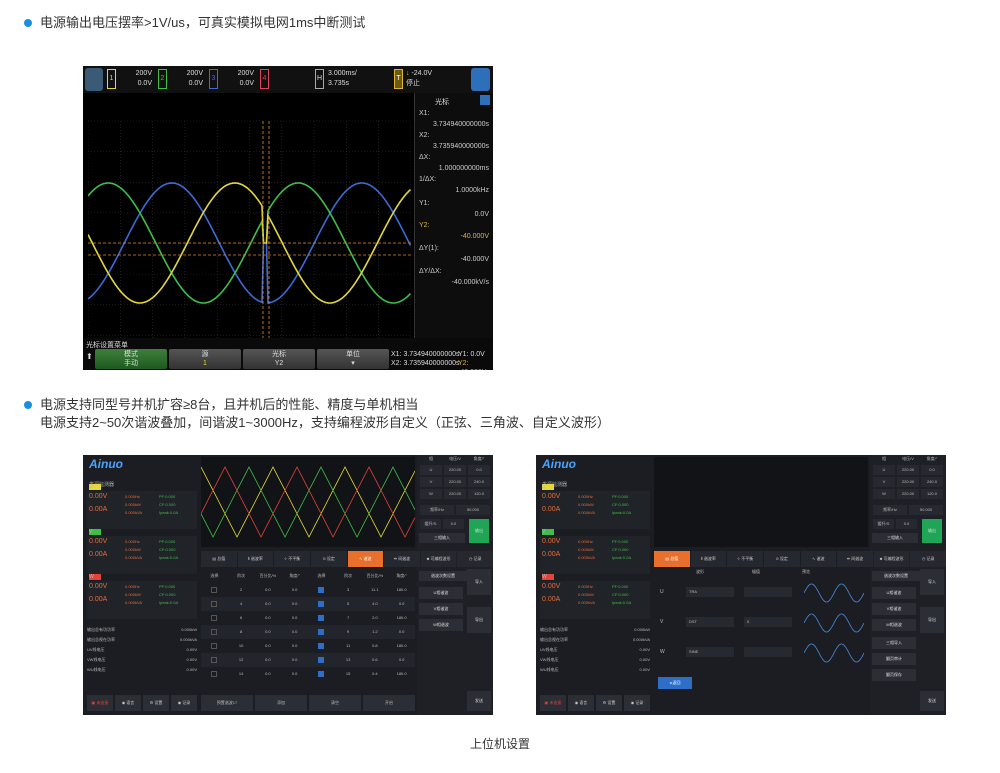 This screenshot has width=1000, height=773. I want to click on menu-up-icon: ⬆, so click(89, 356).